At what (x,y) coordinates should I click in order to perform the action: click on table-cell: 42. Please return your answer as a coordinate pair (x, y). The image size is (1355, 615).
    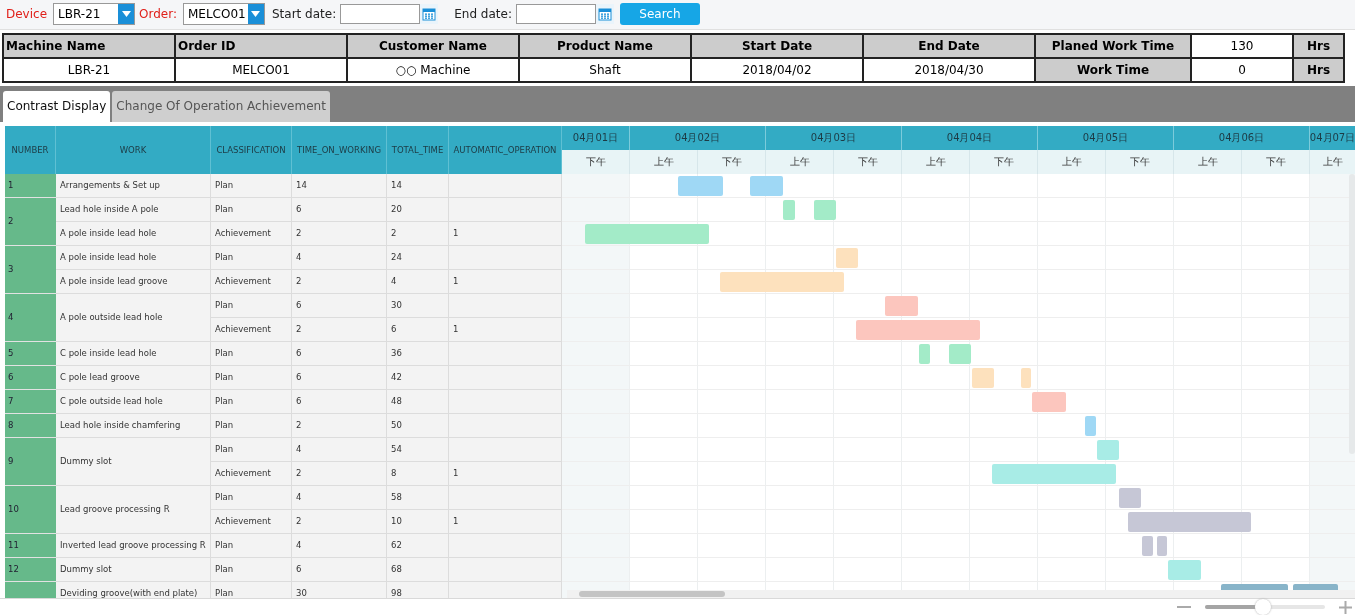
    Looking at the image, I should click on (418, 377).